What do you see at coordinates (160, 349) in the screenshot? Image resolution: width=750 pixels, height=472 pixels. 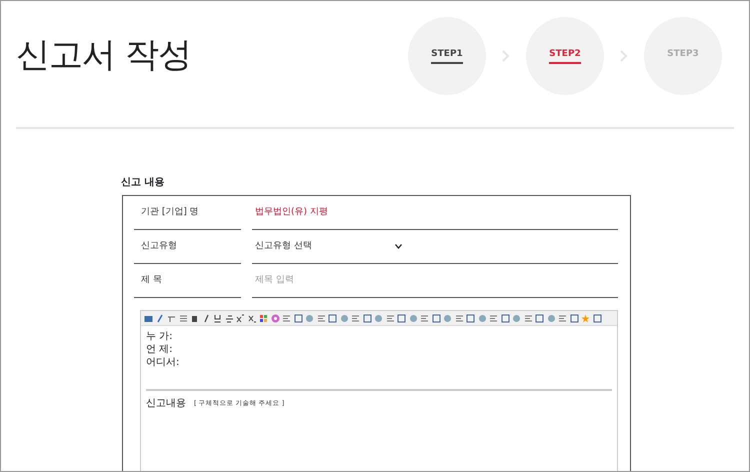 I see `editor-text-line: 언 제:` at bounding box center [160, 349].